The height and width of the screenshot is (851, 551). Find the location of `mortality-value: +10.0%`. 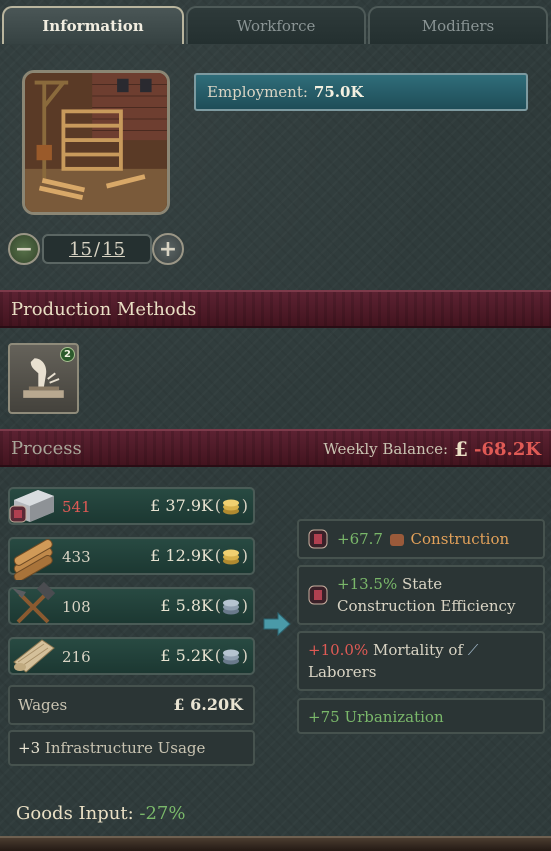

mortality-value: +10.0% is located at coordinates (338, 650).